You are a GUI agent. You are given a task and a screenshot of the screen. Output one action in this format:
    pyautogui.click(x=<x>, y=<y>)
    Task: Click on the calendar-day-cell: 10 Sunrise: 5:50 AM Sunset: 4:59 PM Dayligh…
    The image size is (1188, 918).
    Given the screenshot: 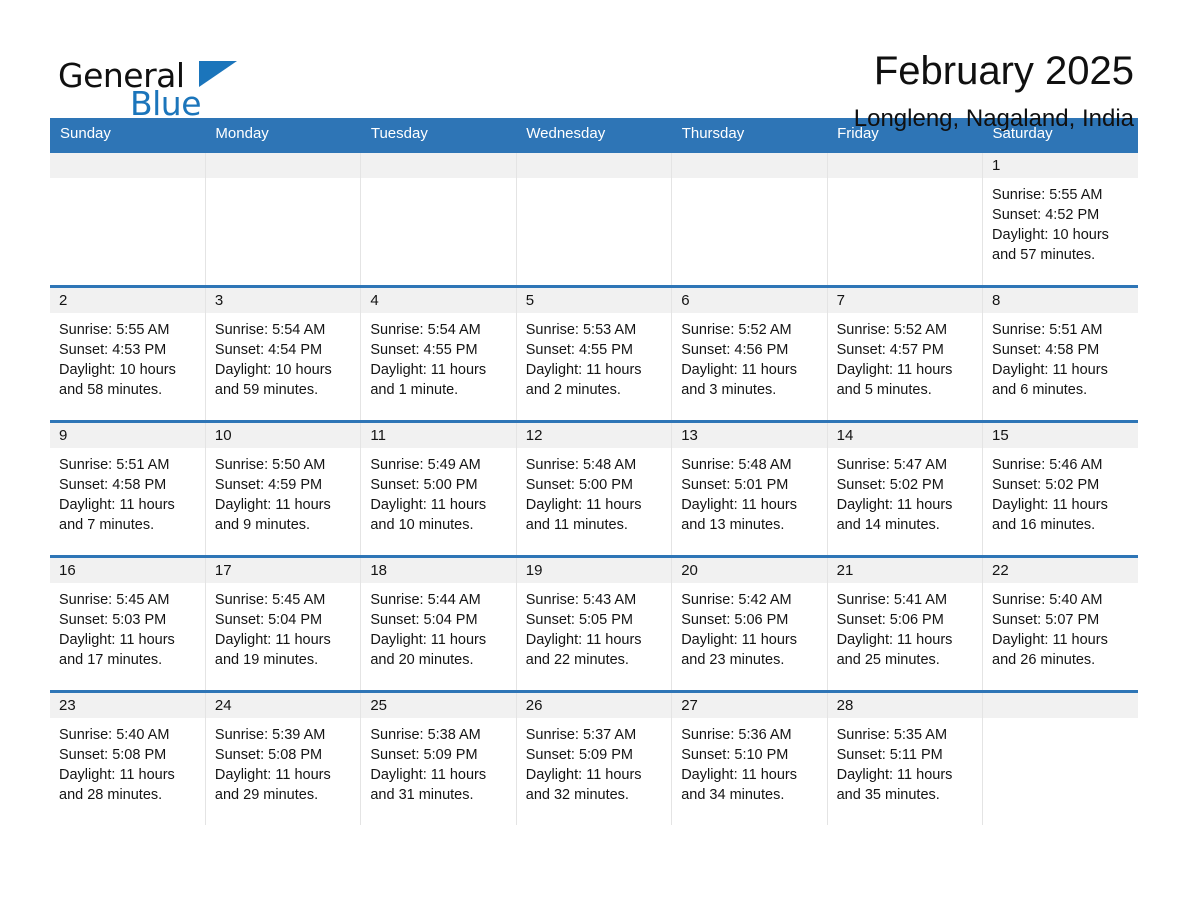 What is the action you would take?
    pyautogui.click(x=283, y=488)
    